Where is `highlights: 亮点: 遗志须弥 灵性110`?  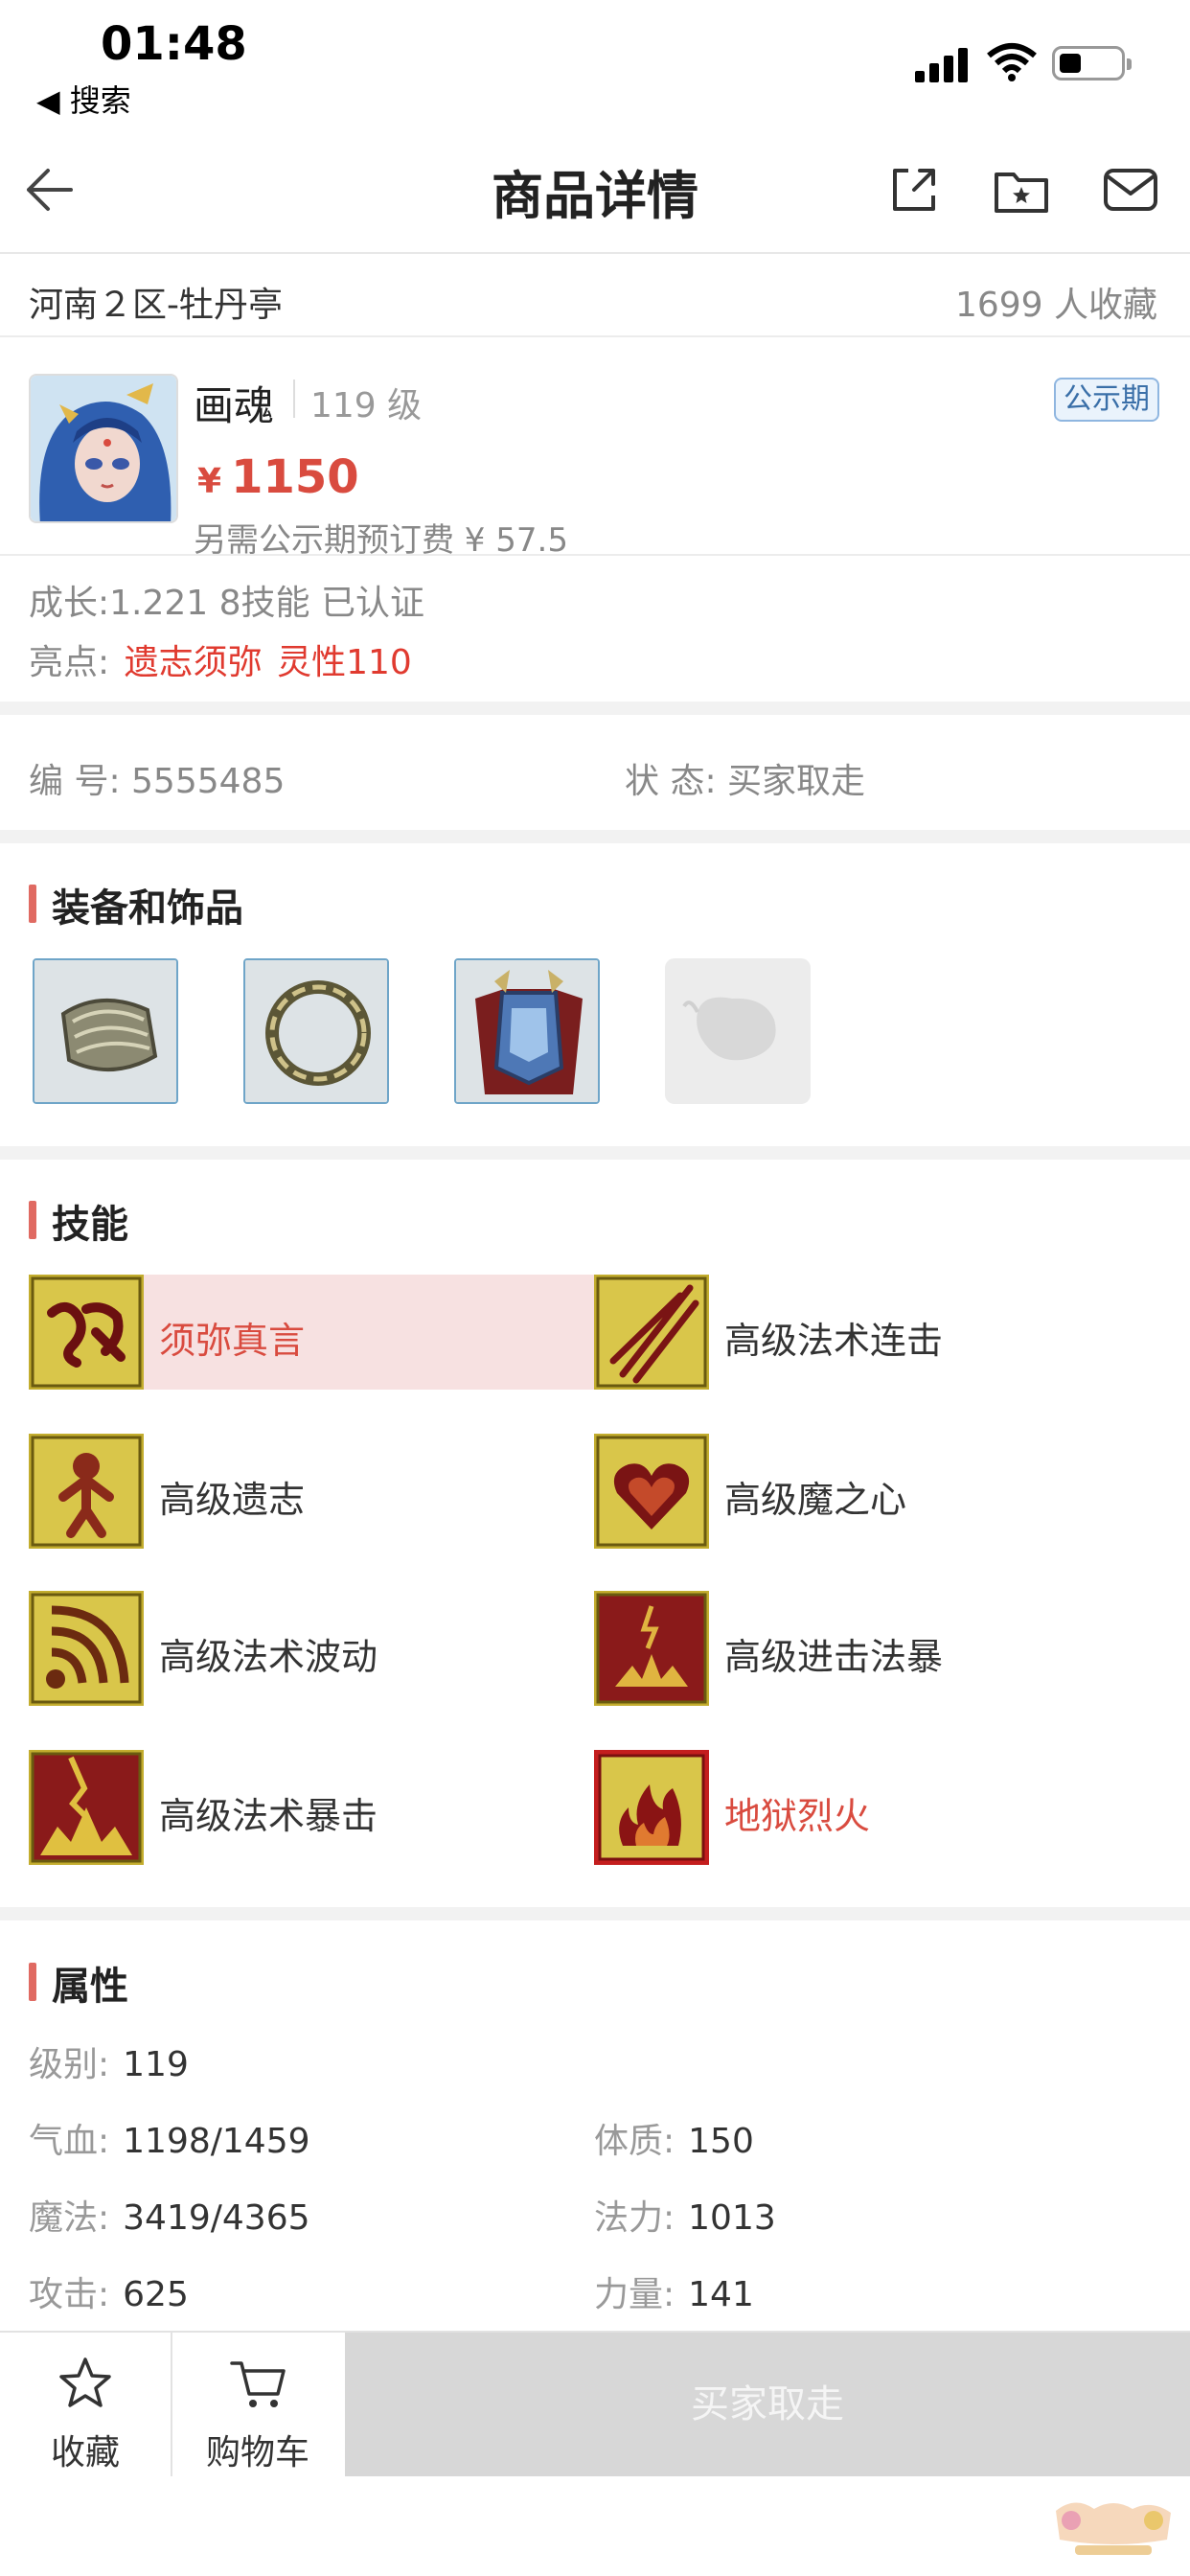
highlights: 亮点: 遗志须弥 灵性110 is located at coordinates (221, 659).